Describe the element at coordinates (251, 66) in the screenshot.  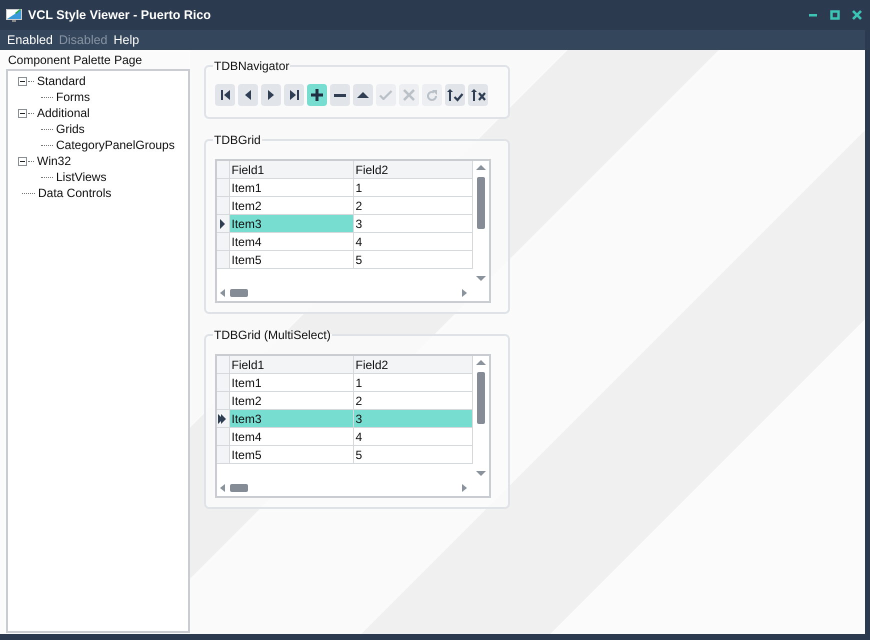
I see `group-title: TDBNavigator` at that location.